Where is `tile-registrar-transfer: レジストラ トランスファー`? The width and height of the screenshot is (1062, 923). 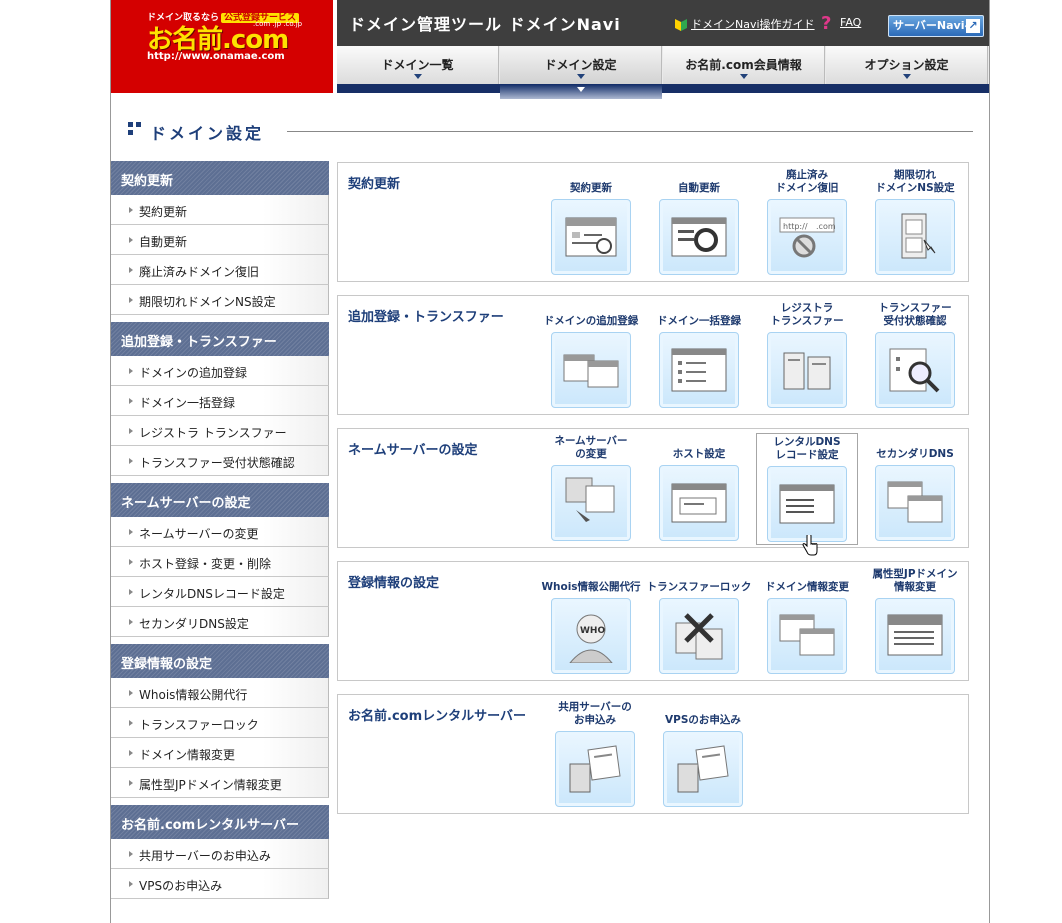
tile-registrar-transfer: レジストラ トランスファー is located at coordinates (807, 354).